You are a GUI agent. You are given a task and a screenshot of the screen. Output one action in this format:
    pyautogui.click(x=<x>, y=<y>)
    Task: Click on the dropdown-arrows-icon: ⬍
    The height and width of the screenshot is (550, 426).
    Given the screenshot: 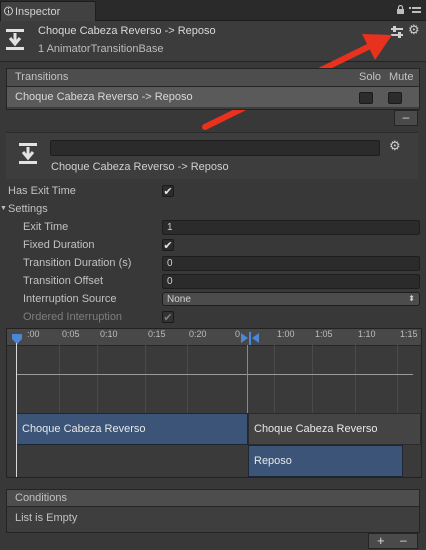 What is the action you would take?
    pyautogui.click(x=411, y=298)
    